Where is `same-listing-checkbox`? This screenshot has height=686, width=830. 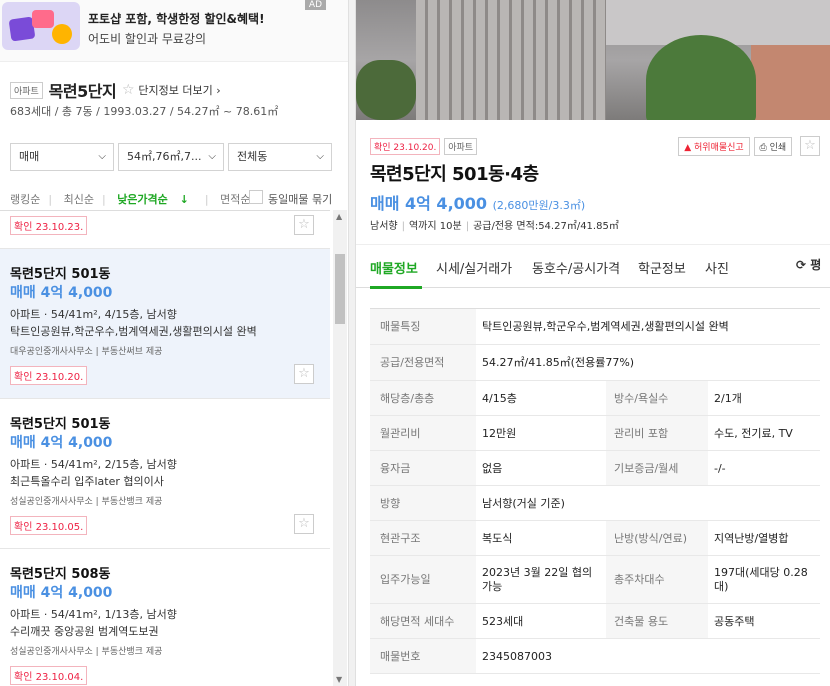
same-listing-checkbox is located at coordinates (256, 197).